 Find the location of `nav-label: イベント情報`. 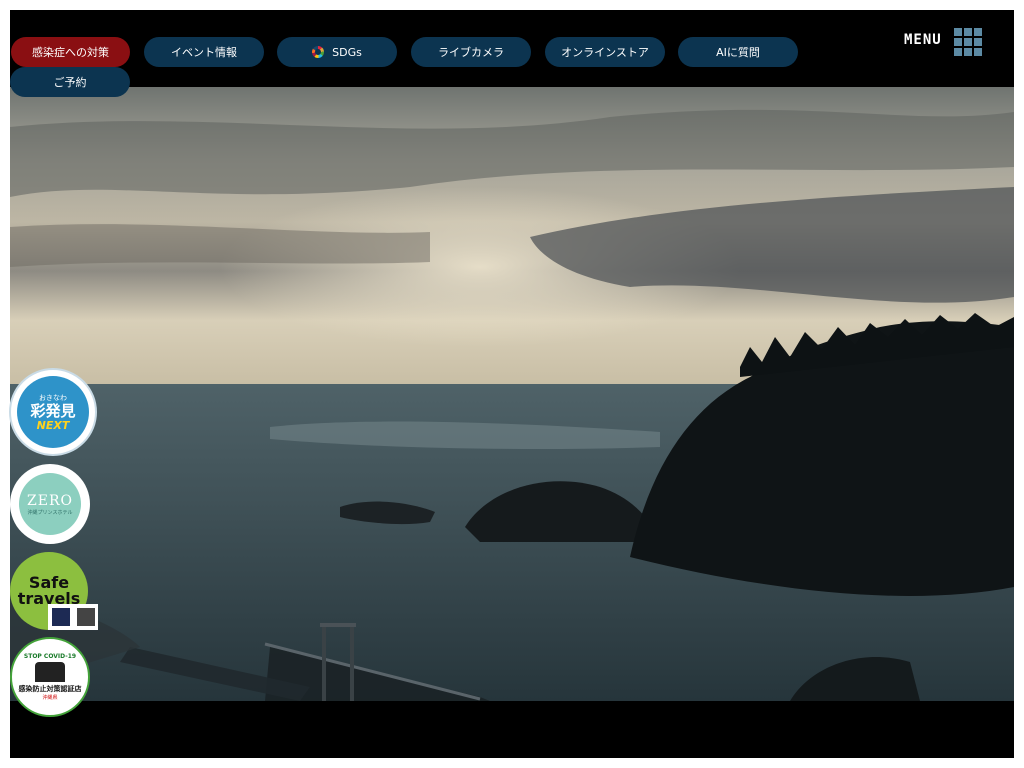

nav-label: イベント情報 is located at coordinates (204, 52).